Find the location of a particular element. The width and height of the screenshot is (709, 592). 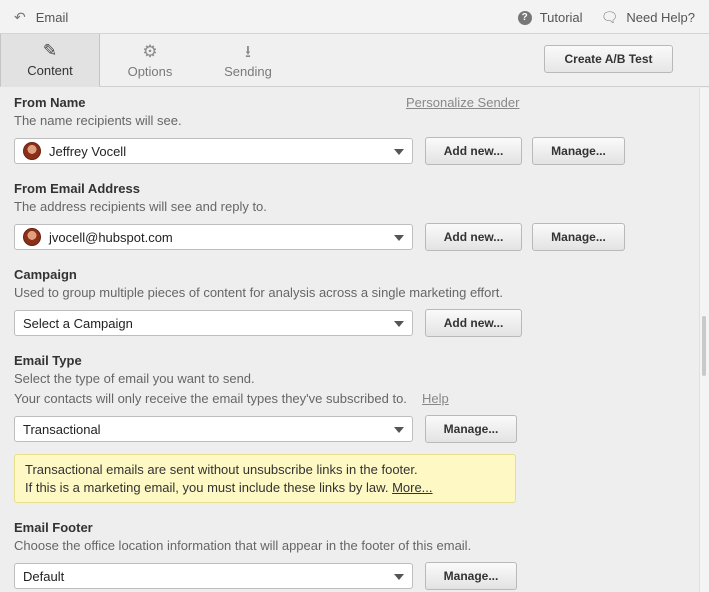

chat-bubble-icon: 🗨 is located at coordinates (609, 17).